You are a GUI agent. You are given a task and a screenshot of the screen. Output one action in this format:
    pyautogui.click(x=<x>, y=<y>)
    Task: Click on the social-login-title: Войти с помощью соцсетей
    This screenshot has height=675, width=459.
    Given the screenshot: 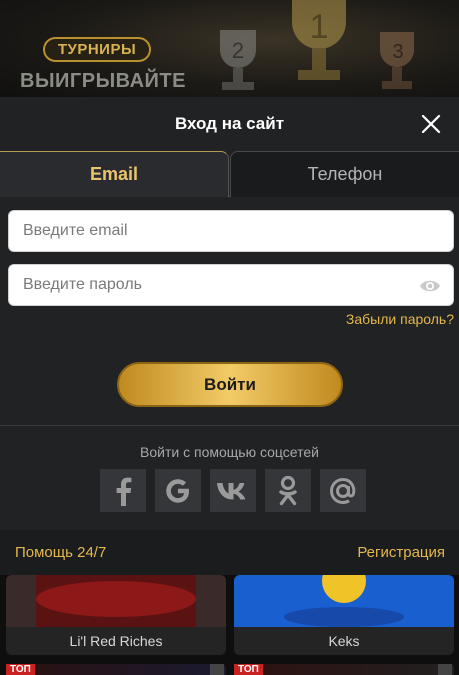 What is the action you would take?
    pyautogui.click(x=229, y=452)
    